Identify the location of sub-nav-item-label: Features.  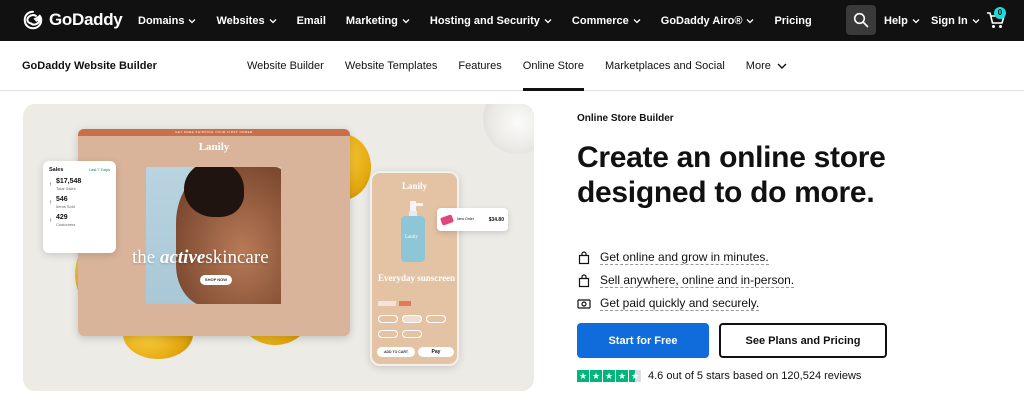
(480, 66).